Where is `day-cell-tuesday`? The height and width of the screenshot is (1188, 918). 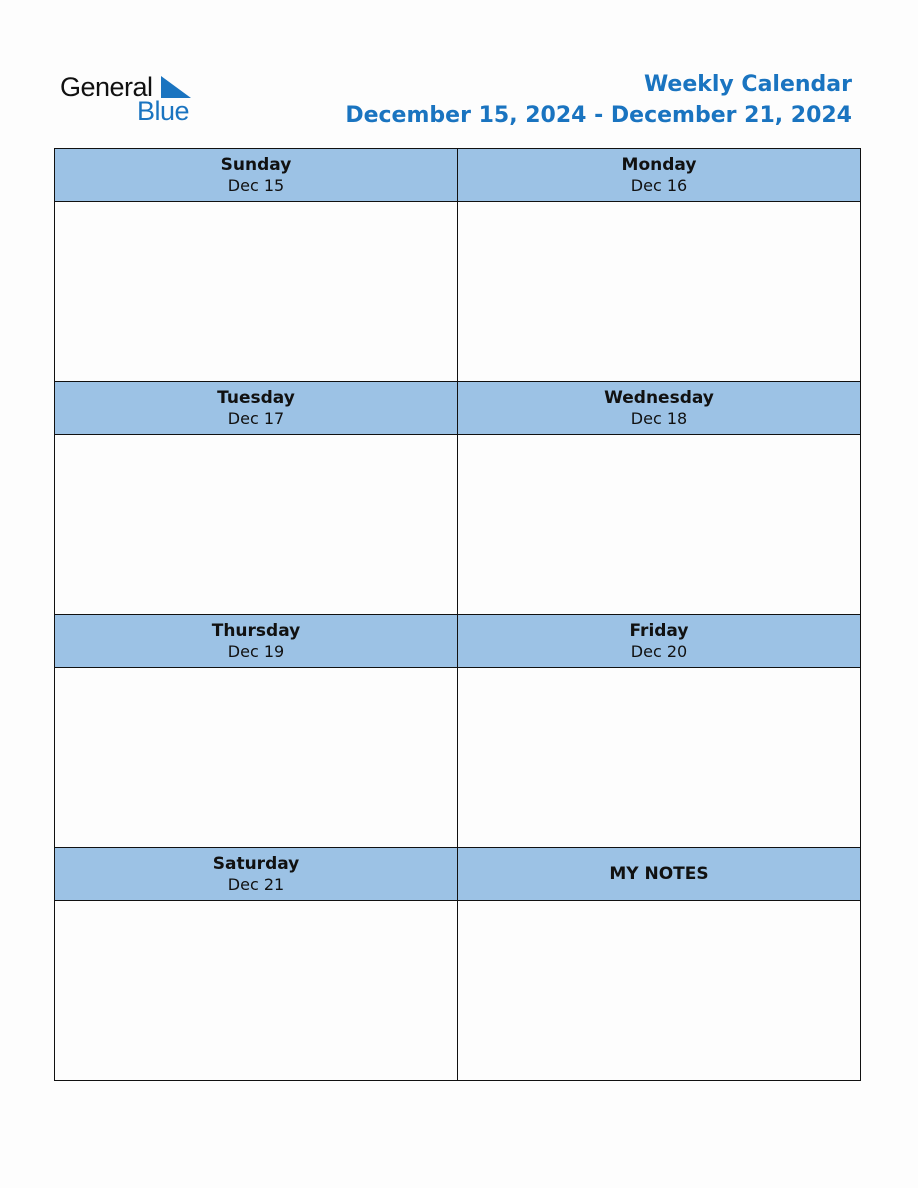 day-cell-tuesday is located at coordinates (256, 524).